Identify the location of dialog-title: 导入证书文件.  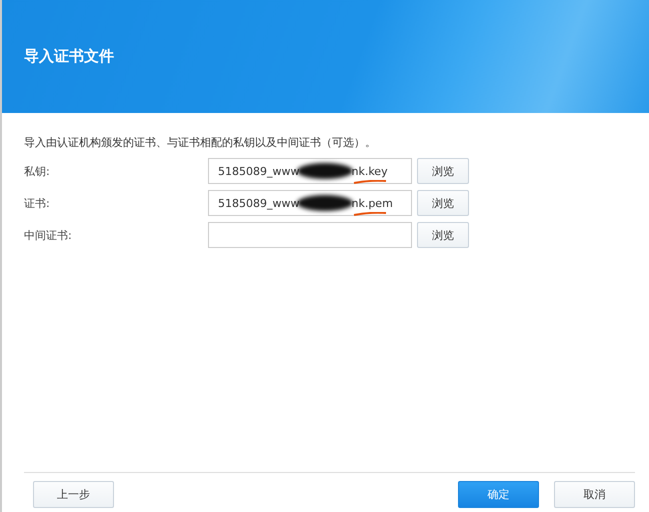
(69, 56).